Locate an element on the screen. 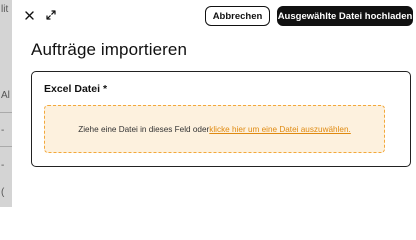 This screenshot has width=416, height=240. upload-selected-file-button: Ausgewählte Datei hochladen is located at coordinates (345, 16).